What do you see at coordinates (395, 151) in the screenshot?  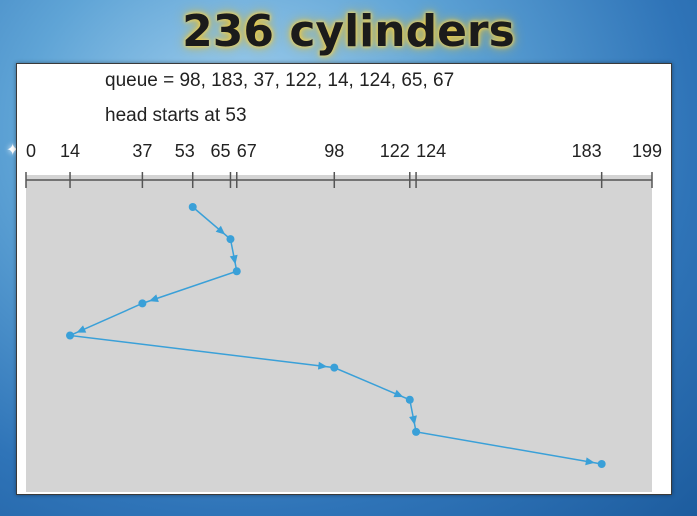 I see `axis-tick-label: 122` at bounding box center [395, 151].